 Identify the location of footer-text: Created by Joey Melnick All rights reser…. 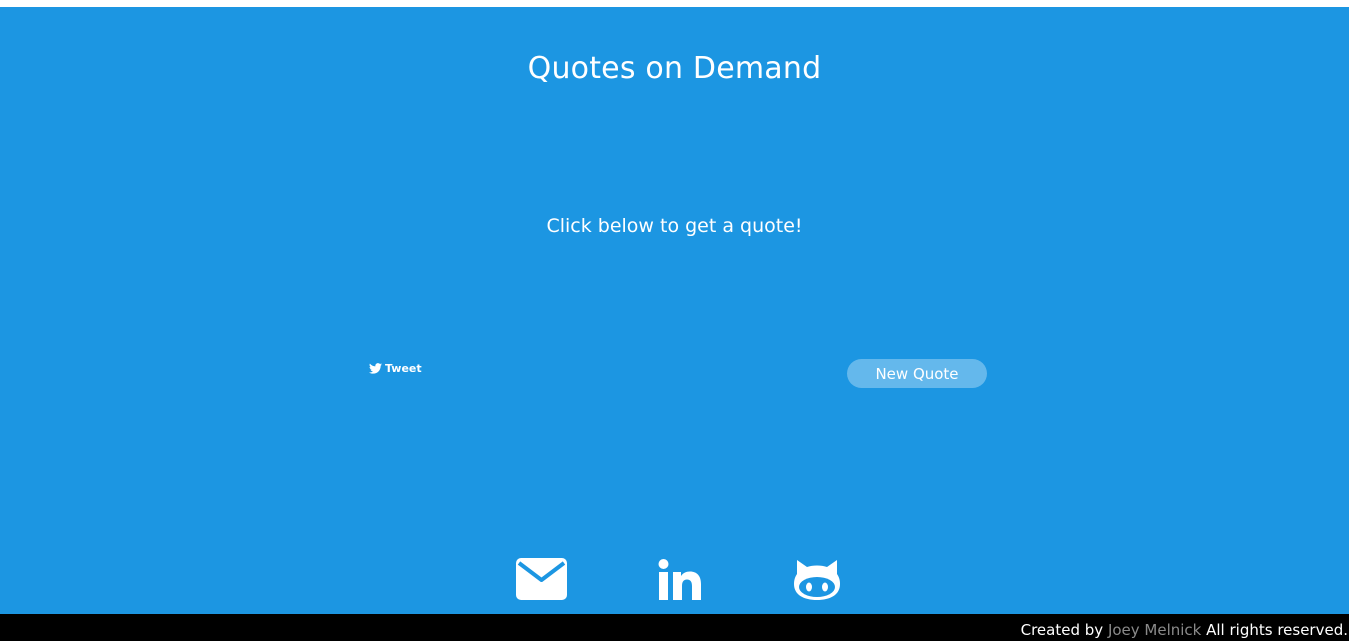
(1184, 630).